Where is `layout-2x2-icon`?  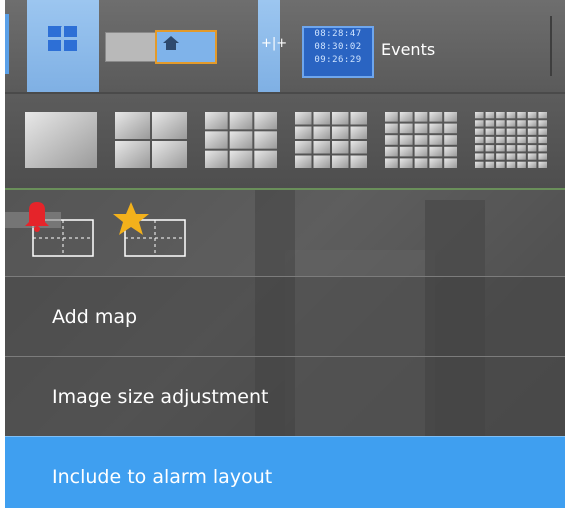 layout-2x2-icon is located at coordinates (151, 140).